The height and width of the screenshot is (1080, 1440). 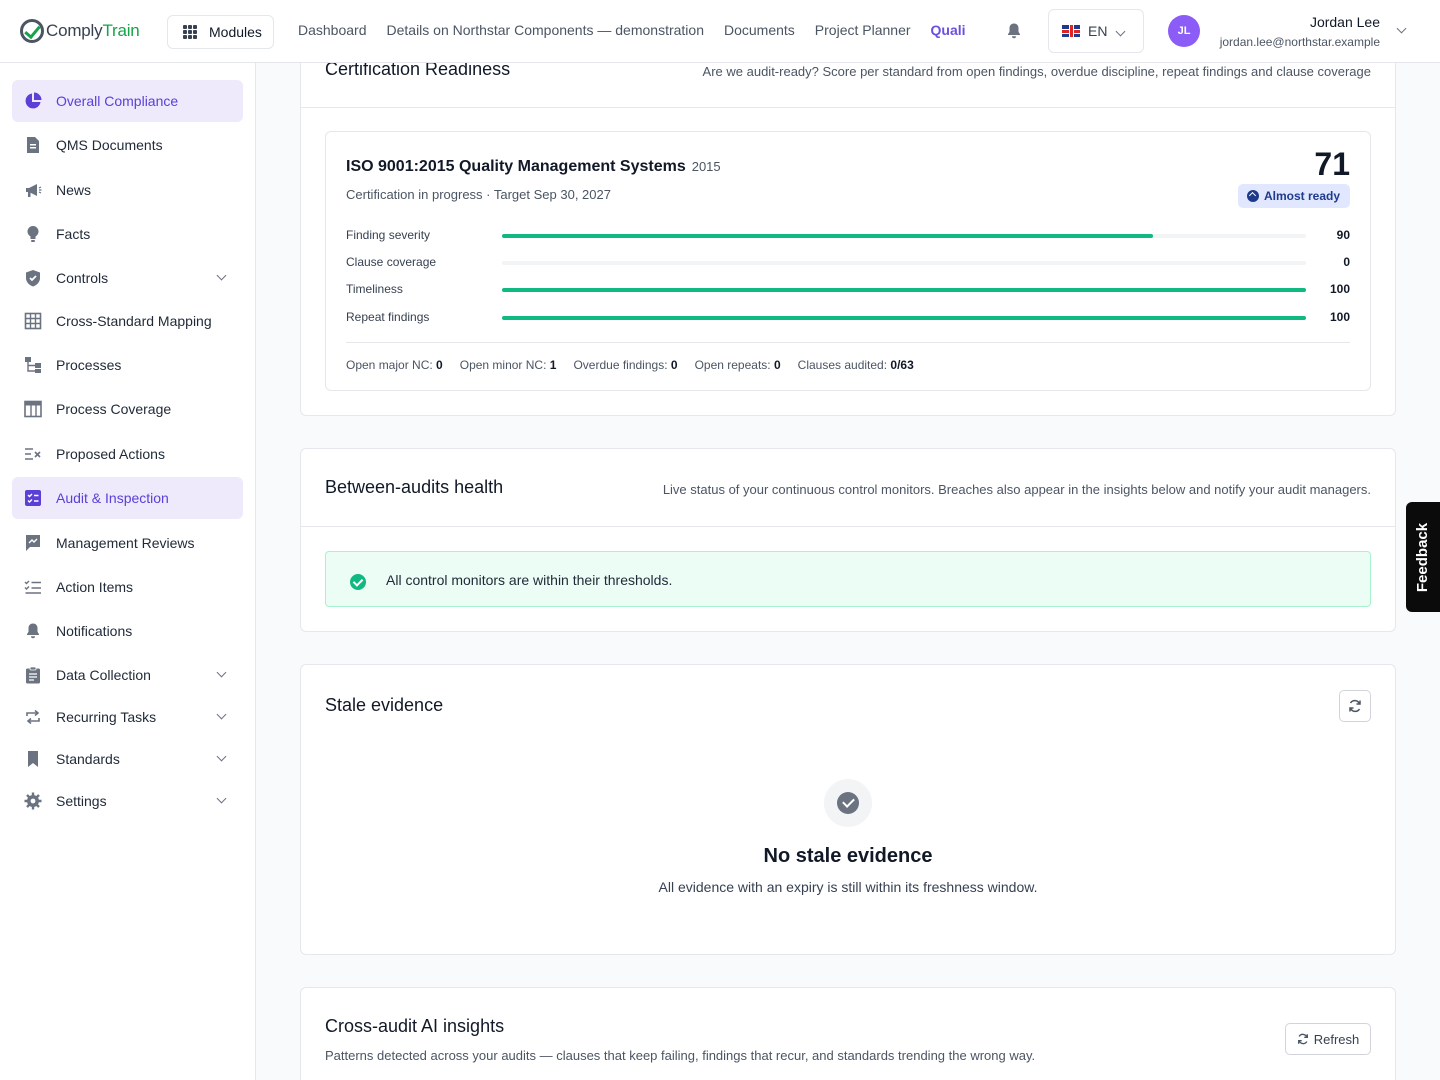 What do you see at coordinates (33, 190) in the screenshot?
I see `megaphone-icon` at bounding box center [33, 190].